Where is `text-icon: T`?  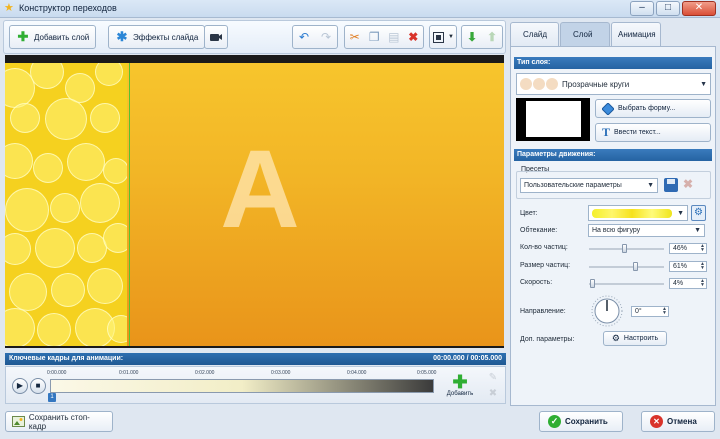 text-icon: T is located at coordinates (606, 132).